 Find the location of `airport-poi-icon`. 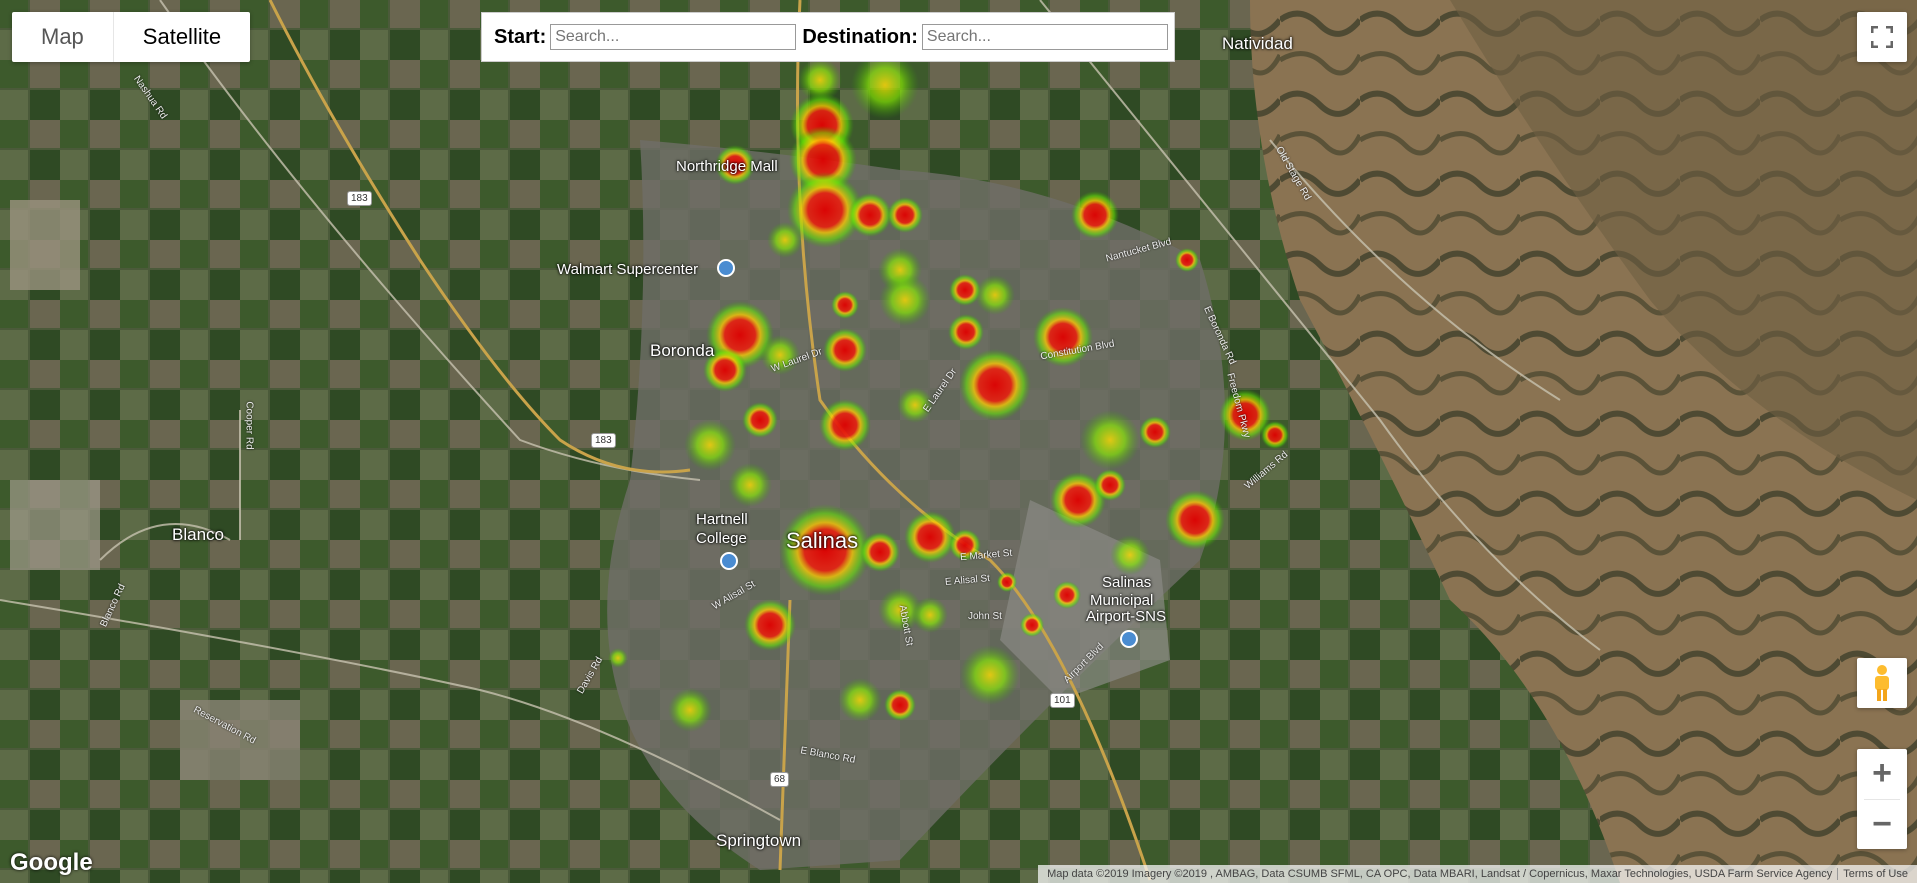

airport-poi-icon is located at coordinates (1129, 639).